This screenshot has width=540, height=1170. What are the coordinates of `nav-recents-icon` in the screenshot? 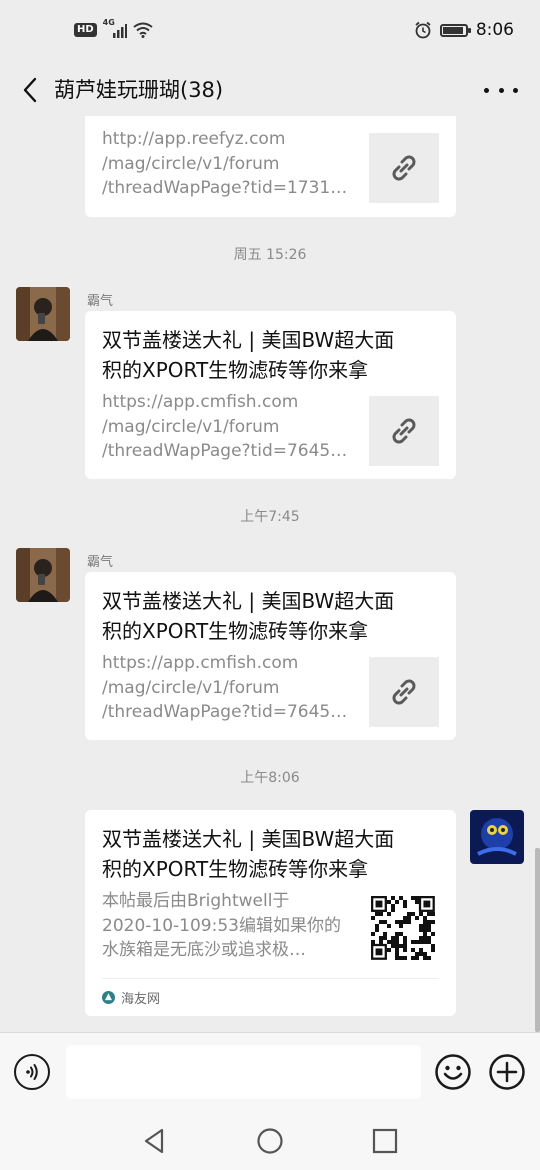 It's located at (385, 1141).